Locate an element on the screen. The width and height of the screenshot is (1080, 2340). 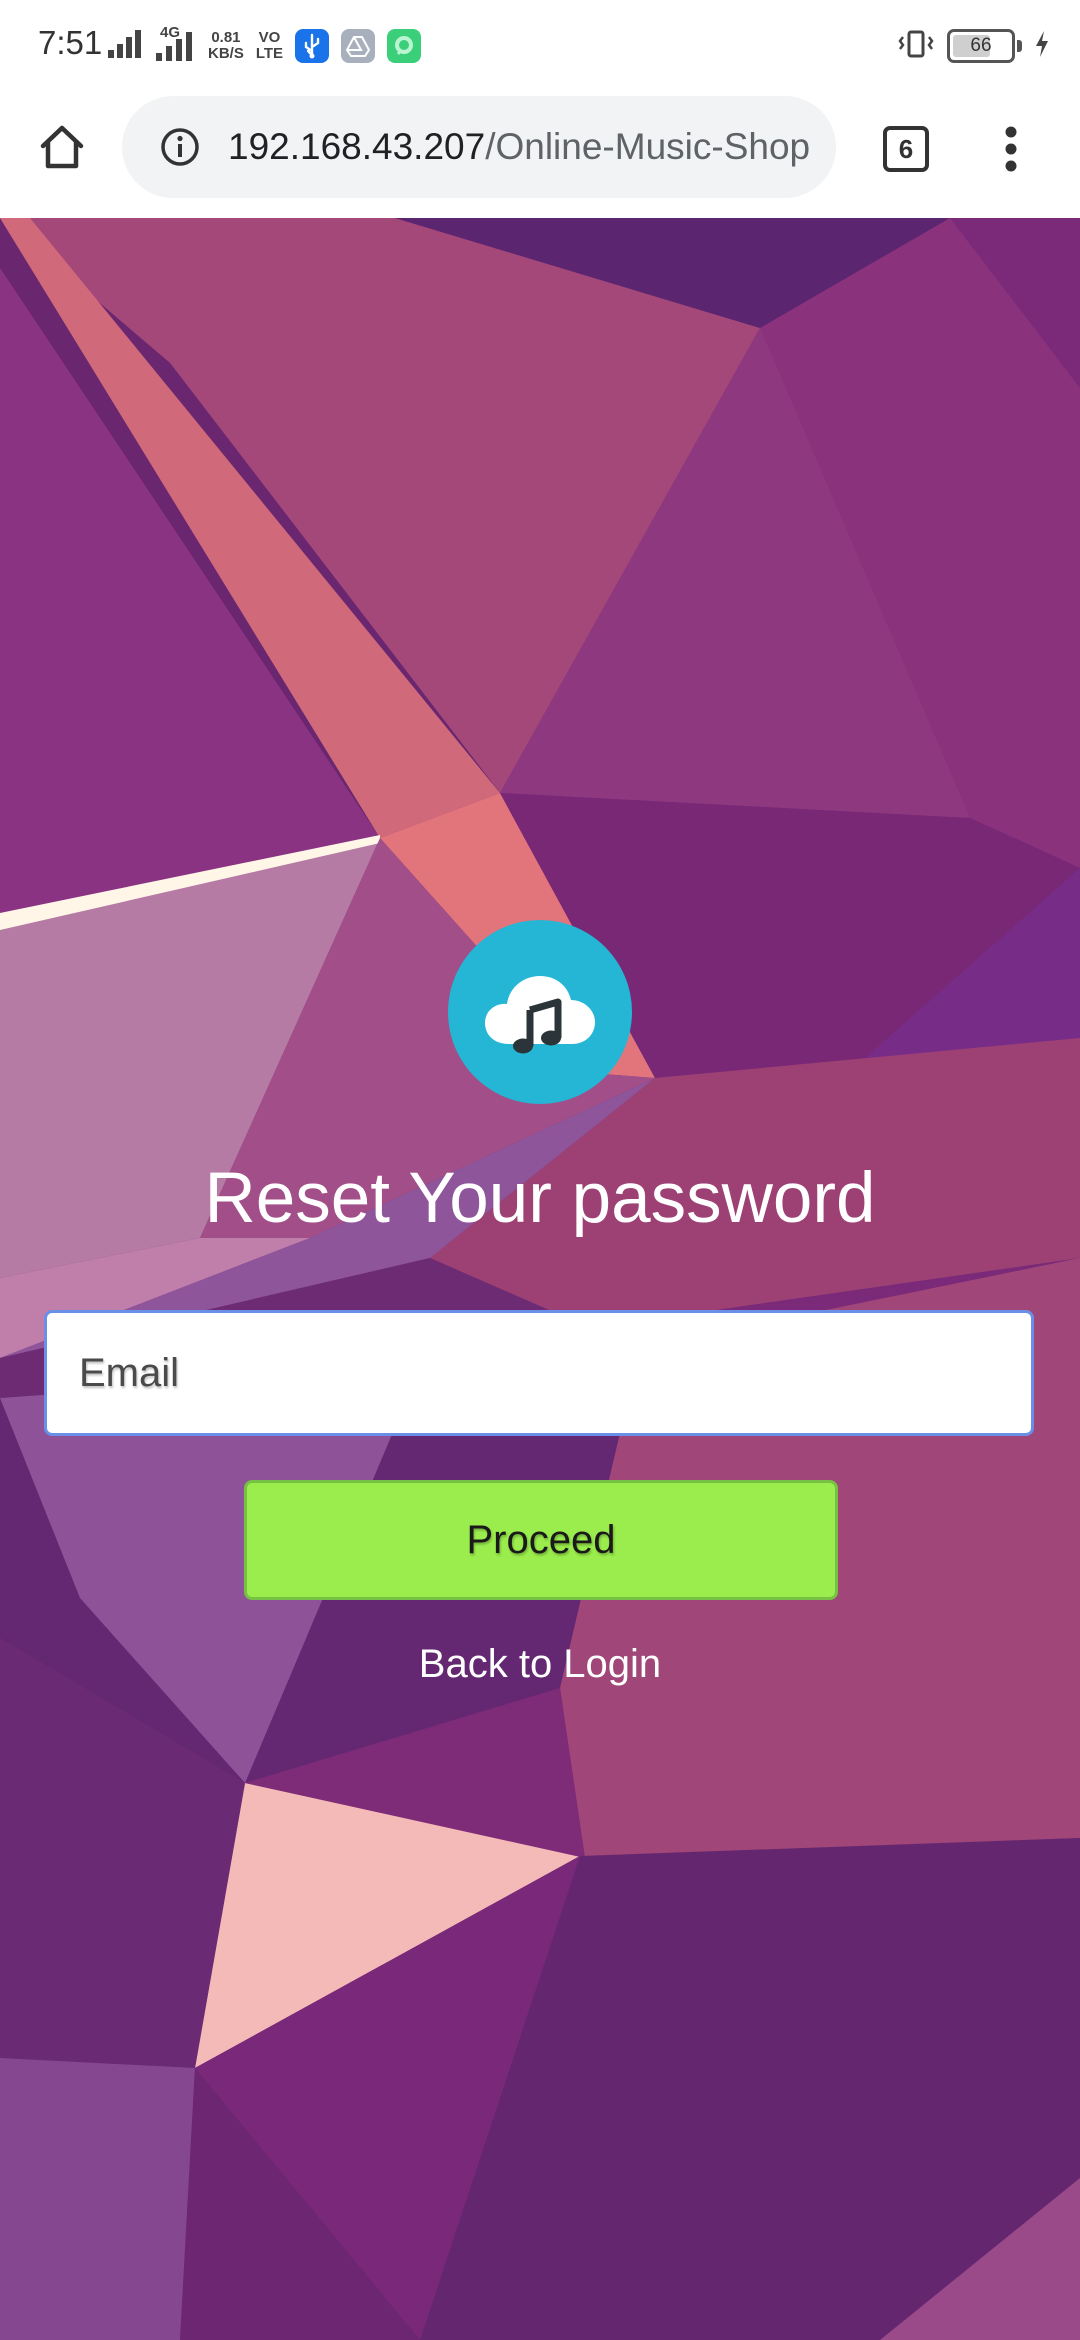
status-bar: 7:51 4G 0.81 KB/S VO LTE 66 is located at coordinates (540, 45).